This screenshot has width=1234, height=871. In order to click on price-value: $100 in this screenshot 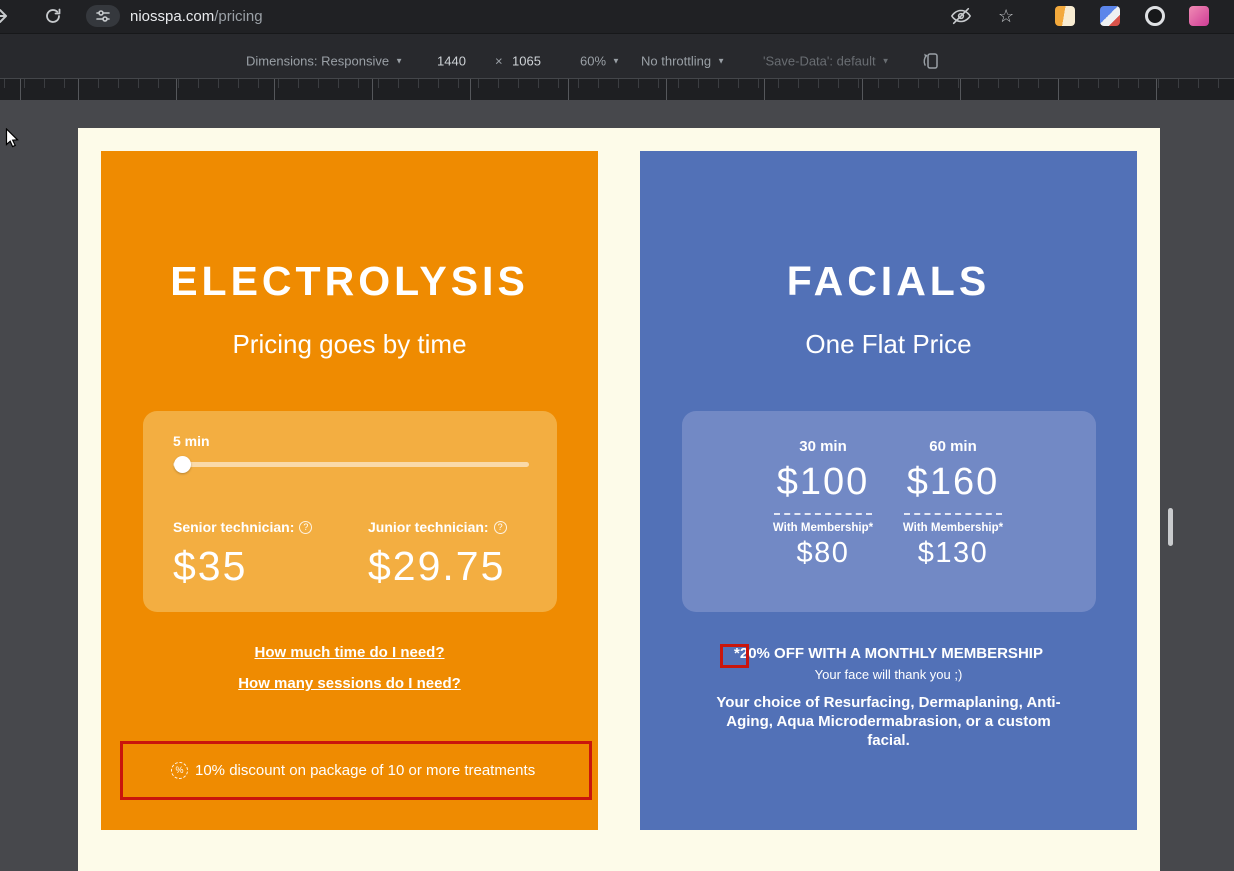, I will do `click(823, 482)`.